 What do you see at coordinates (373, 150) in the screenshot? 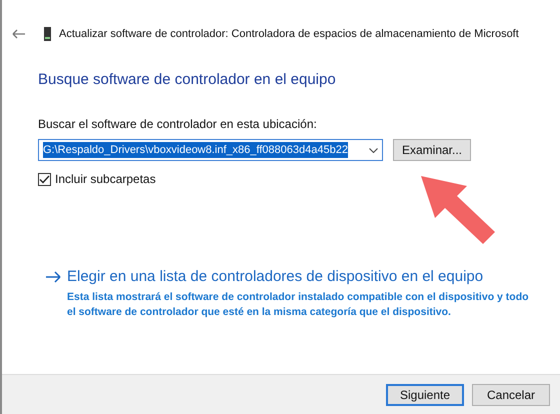
I see `dropdown-caret-icon` at bounding box center [373, 150].